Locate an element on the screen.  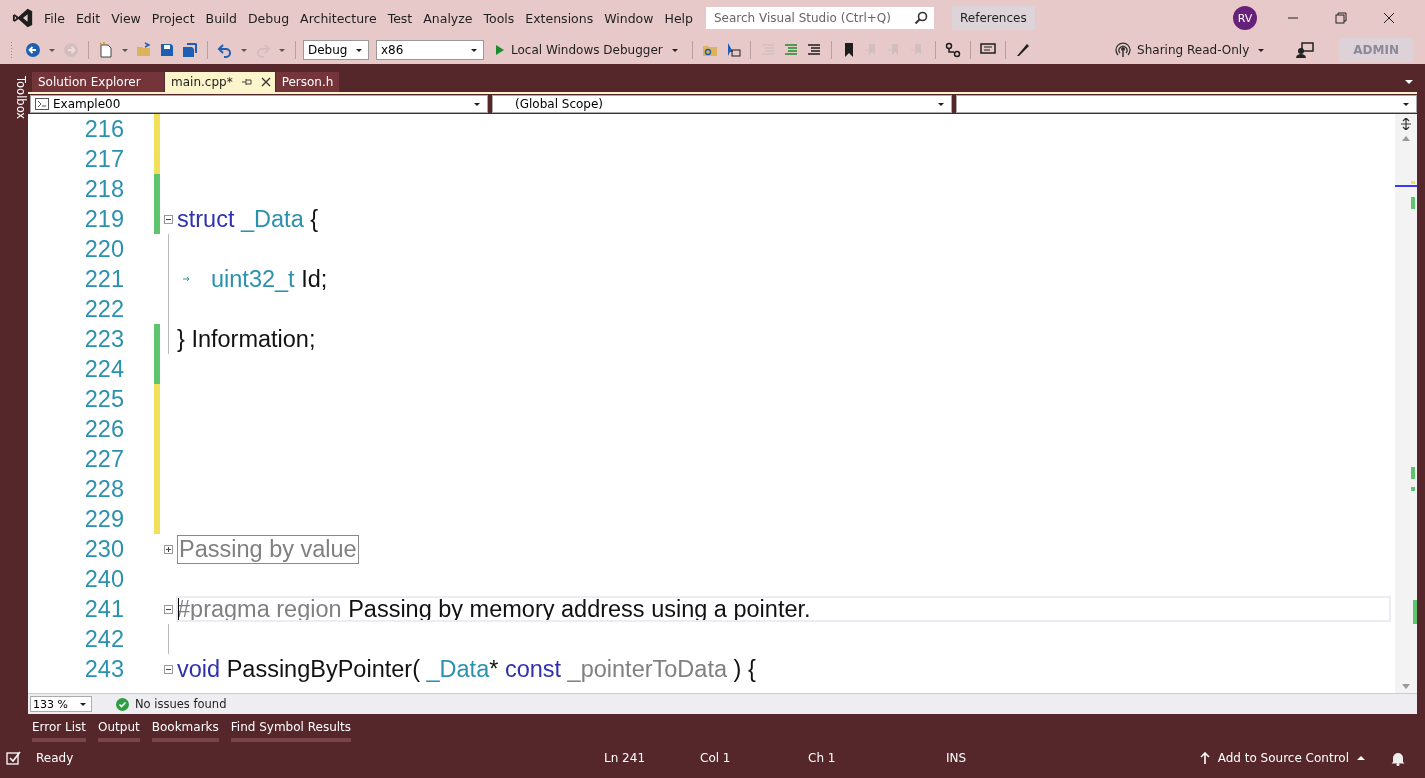
expand-icon is located at coordinates (168, 549).